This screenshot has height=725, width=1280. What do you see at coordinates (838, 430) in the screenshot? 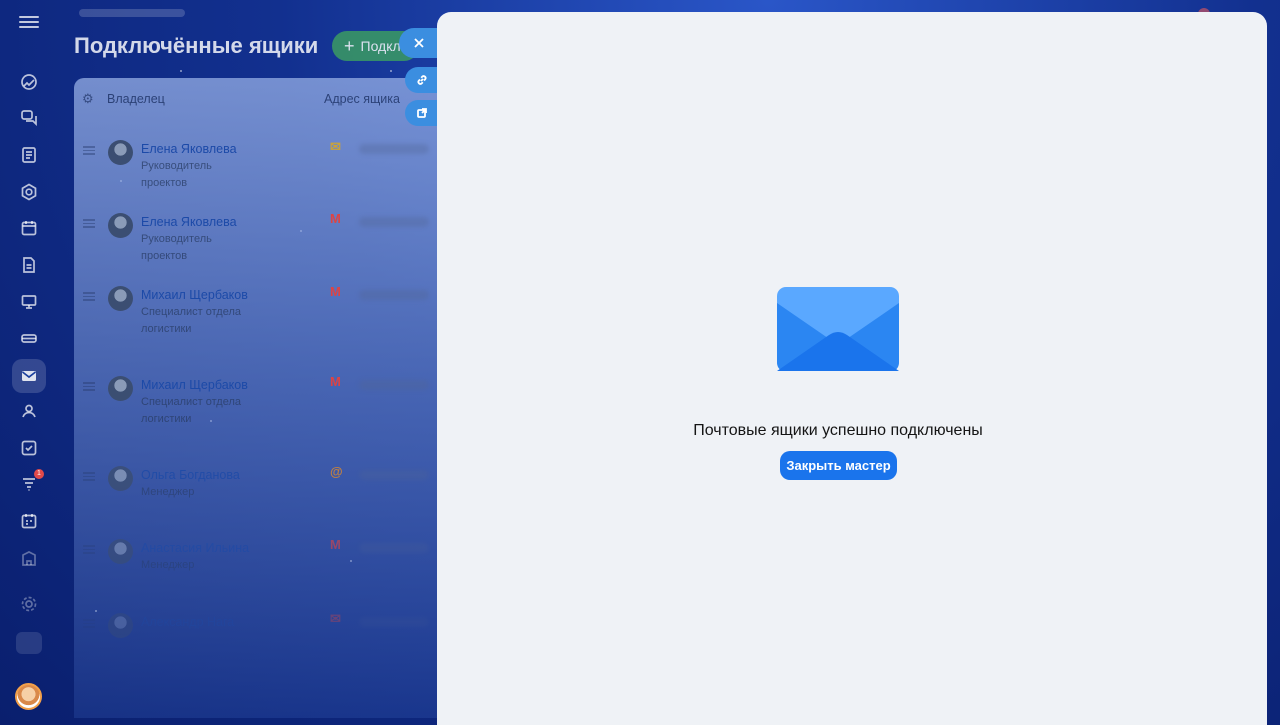
I see `success-message: Почтовые ящики успешно подключены` at bounding box center [838, 430].